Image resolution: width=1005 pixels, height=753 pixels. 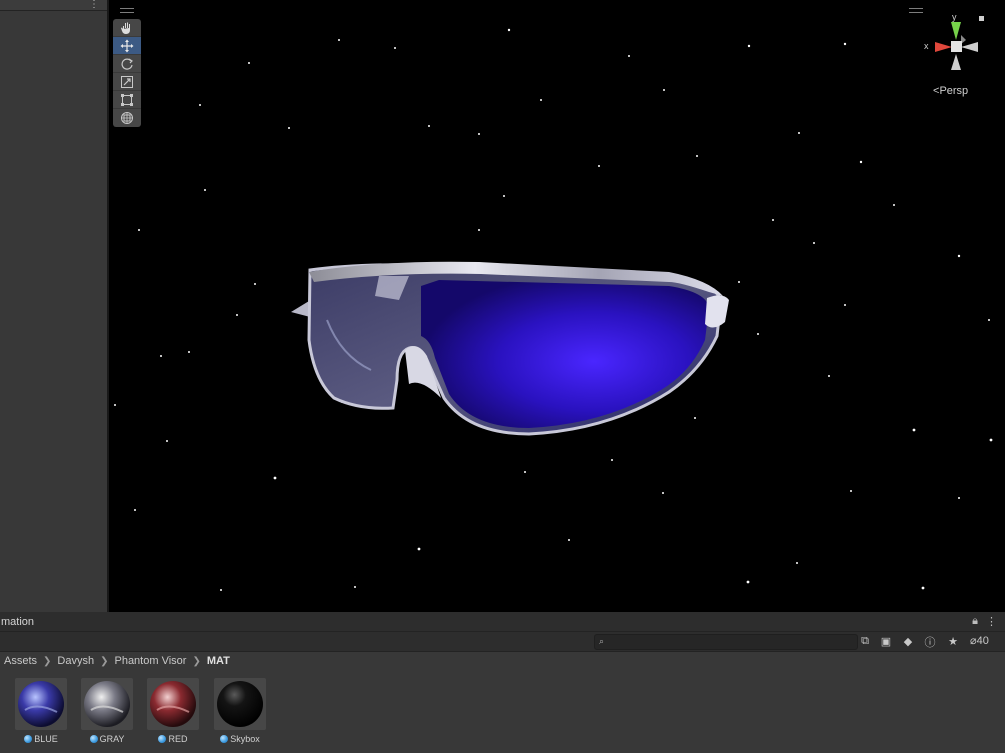 I want to click on scene-drag-handle-left, so click(x=127, y=10).